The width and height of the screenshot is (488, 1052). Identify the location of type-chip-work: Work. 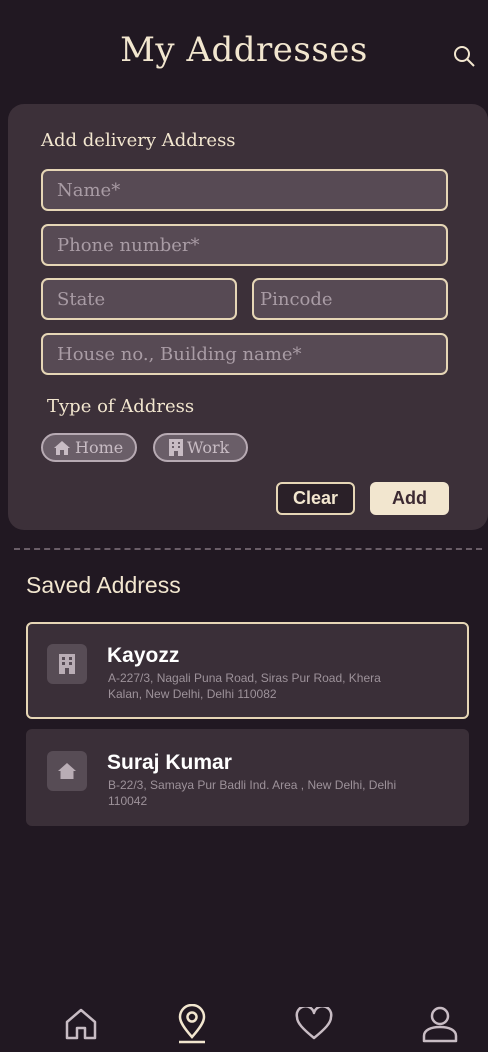
(200, 447).